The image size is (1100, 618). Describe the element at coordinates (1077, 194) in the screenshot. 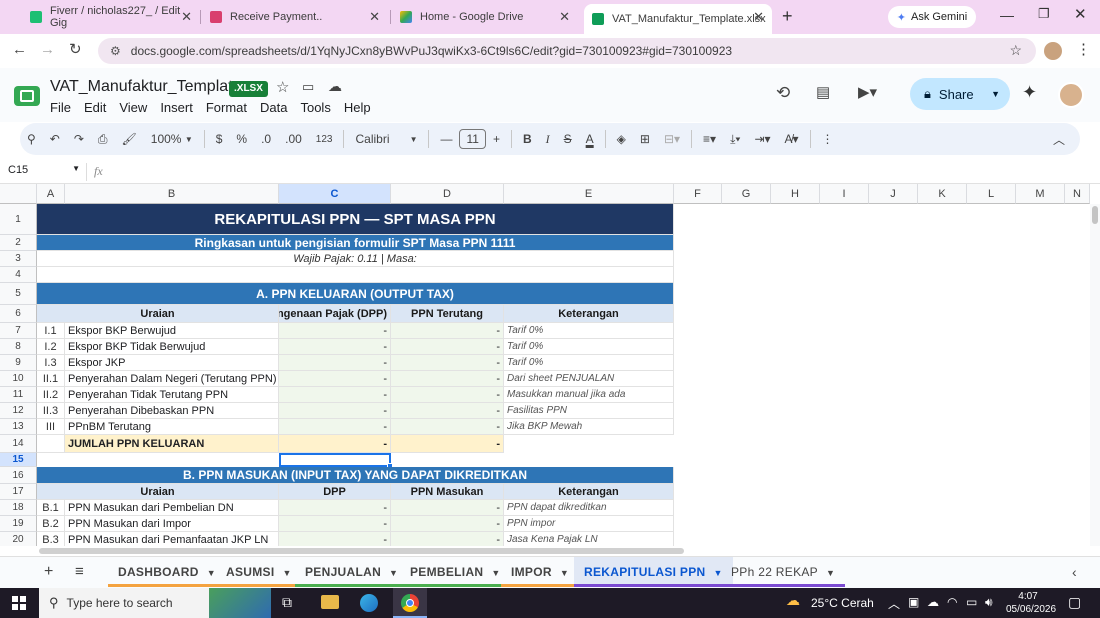

I see `column-header-n: N` at that location.